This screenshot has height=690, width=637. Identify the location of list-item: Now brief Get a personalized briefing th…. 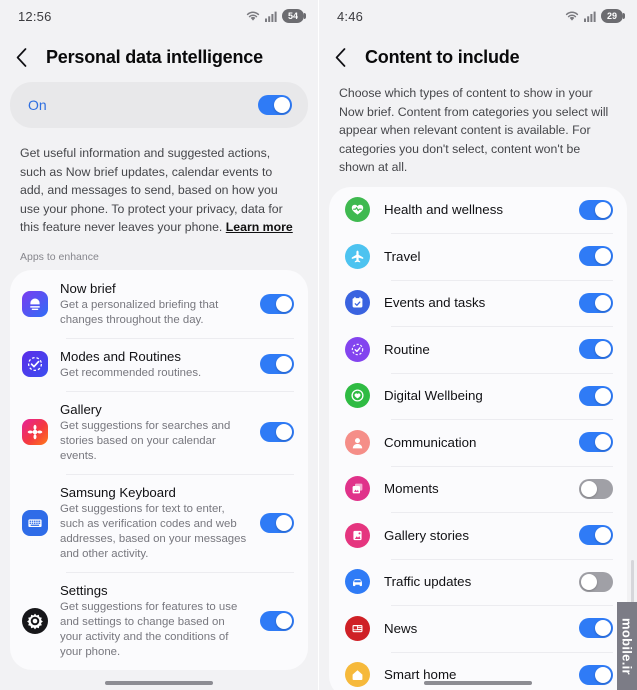
(159, 304).